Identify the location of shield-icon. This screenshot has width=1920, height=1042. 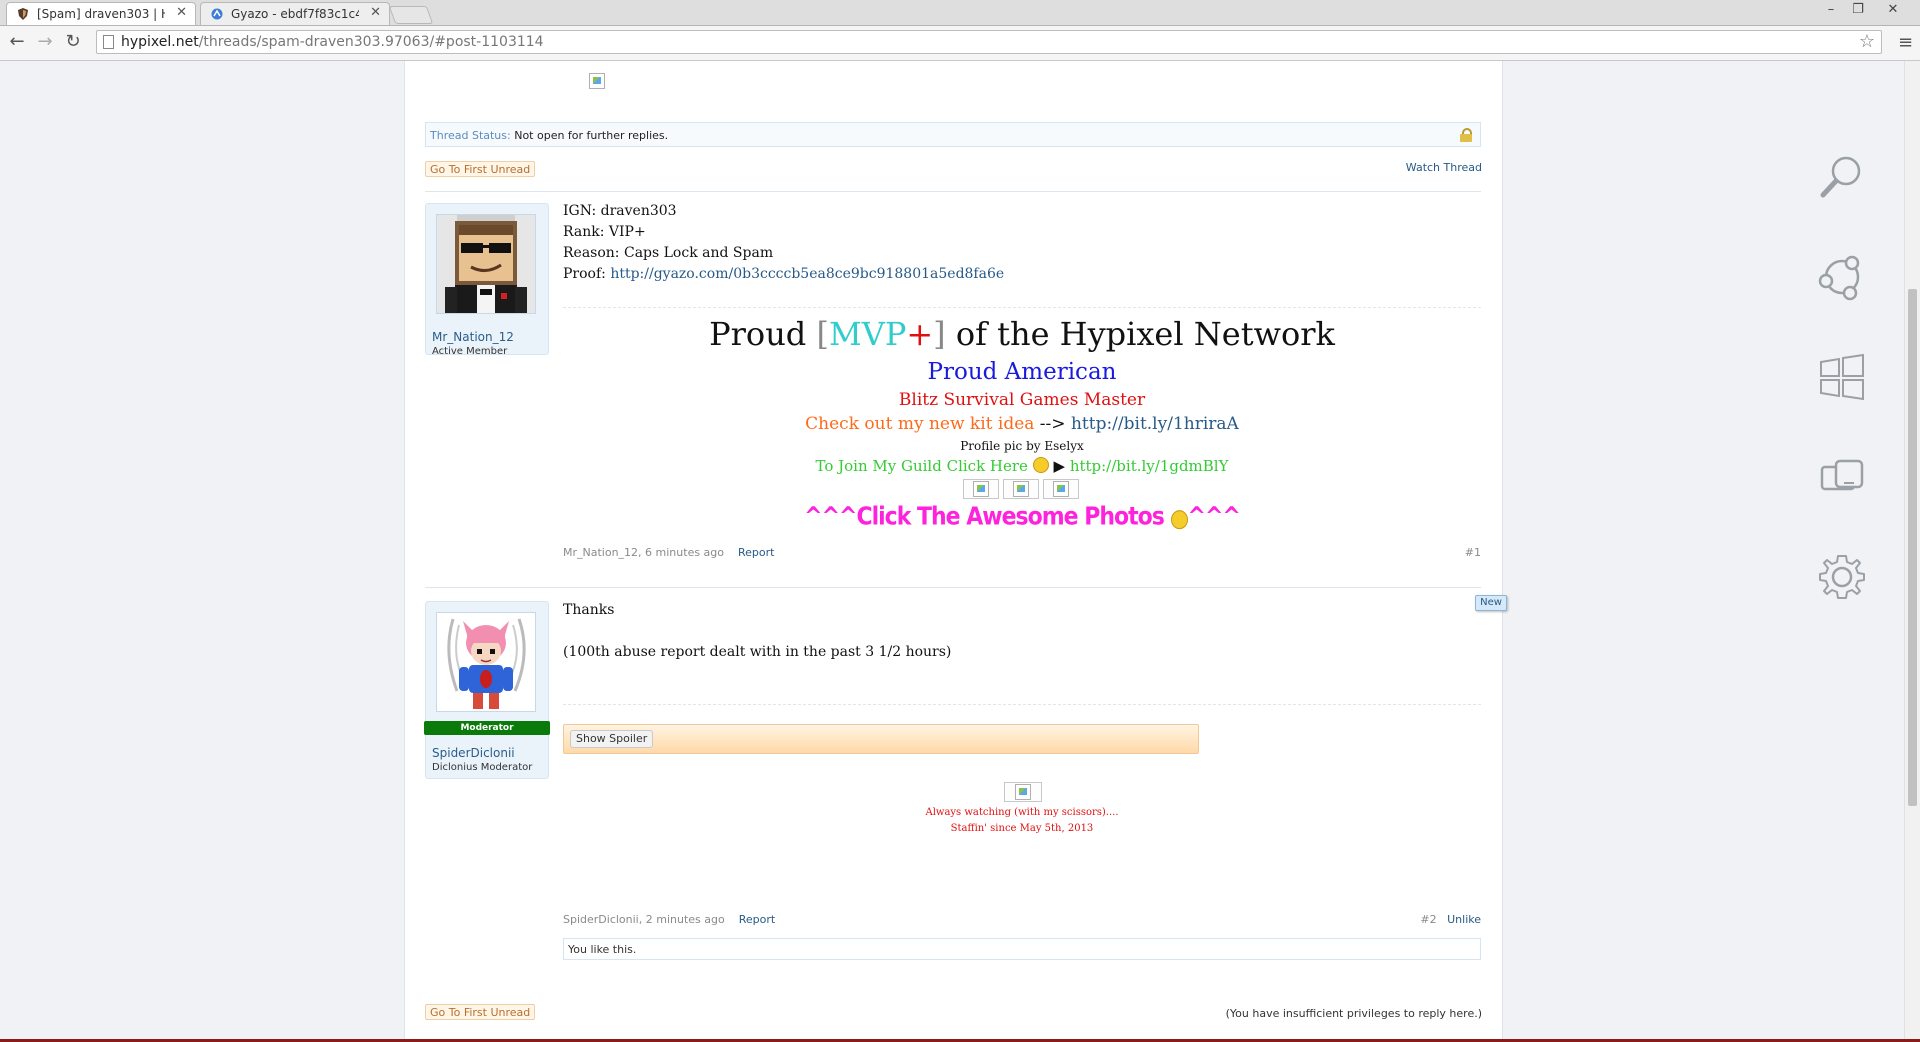
(23, 14).